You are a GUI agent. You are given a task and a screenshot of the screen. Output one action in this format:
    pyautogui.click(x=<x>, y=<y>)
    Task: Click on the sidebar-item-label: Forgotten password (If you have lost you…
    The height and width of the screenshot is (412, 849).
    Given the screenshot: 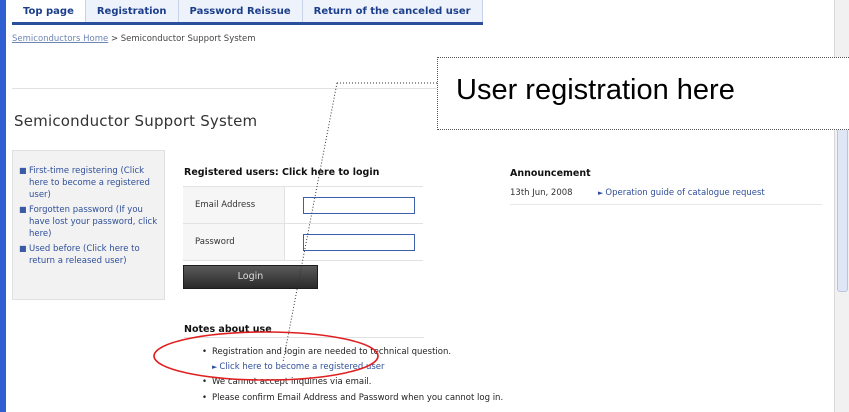 What is the action you would take?
    pyautogui.click(x=93, y=222)
    